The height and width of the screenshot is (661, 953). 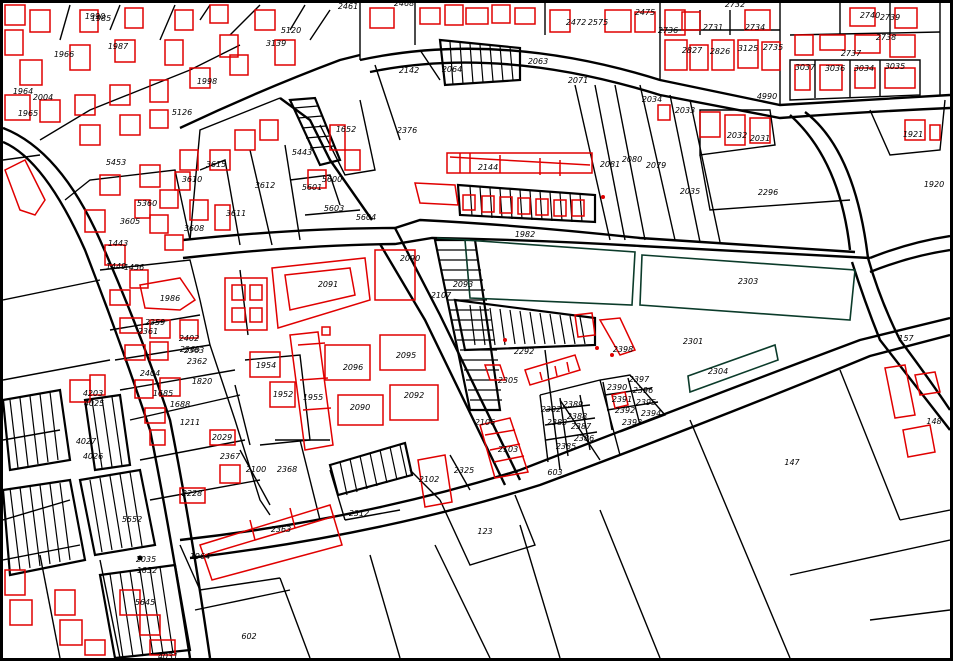 I want to click on parcel-label: 2391, so click(x=622, y=399).